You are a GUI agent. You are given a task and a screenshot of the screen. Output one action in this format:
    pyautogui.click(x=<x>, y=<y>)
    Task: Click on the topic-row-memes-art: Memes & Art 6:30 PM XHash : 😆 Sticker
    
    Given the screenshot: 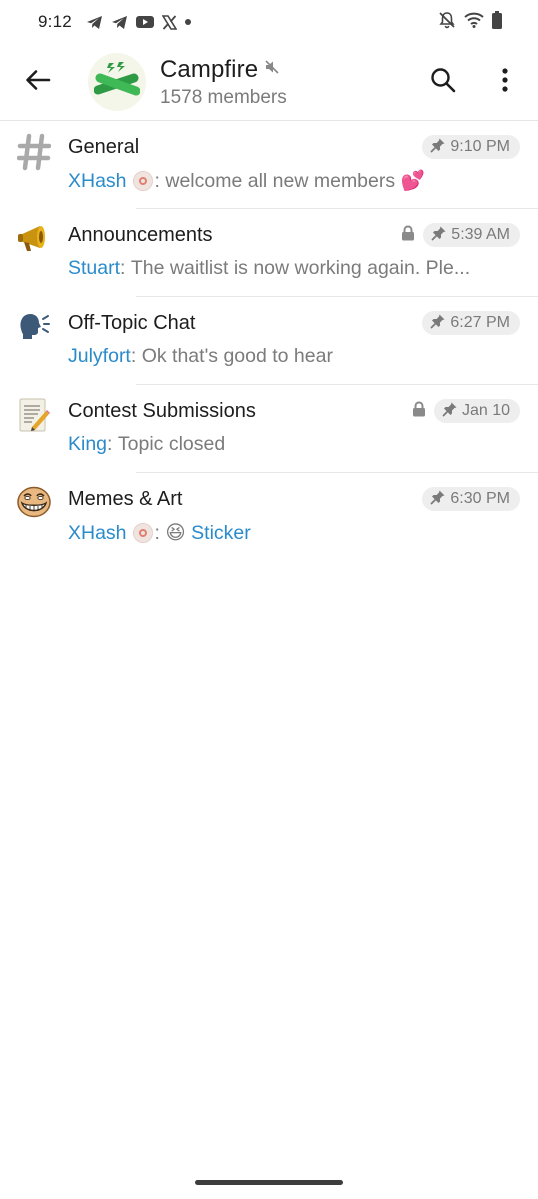 What is the action you would take?
    pyautogui.click(x=269, y=517)
    